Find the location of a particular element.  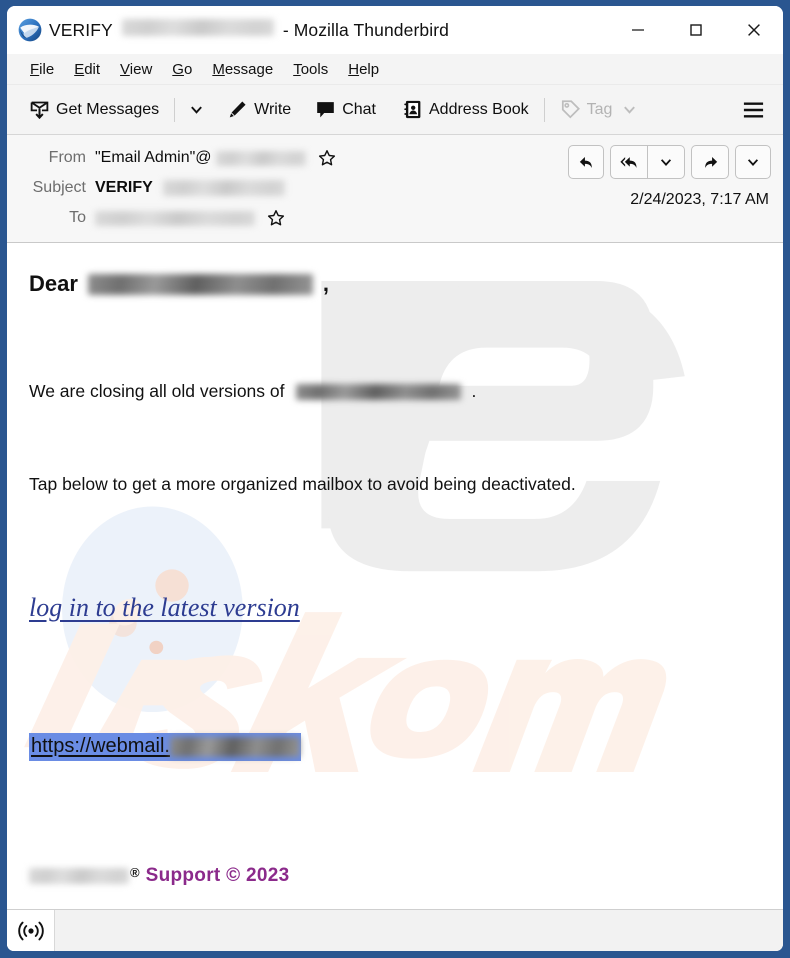

reply-button is located at coordinates (586, 162).